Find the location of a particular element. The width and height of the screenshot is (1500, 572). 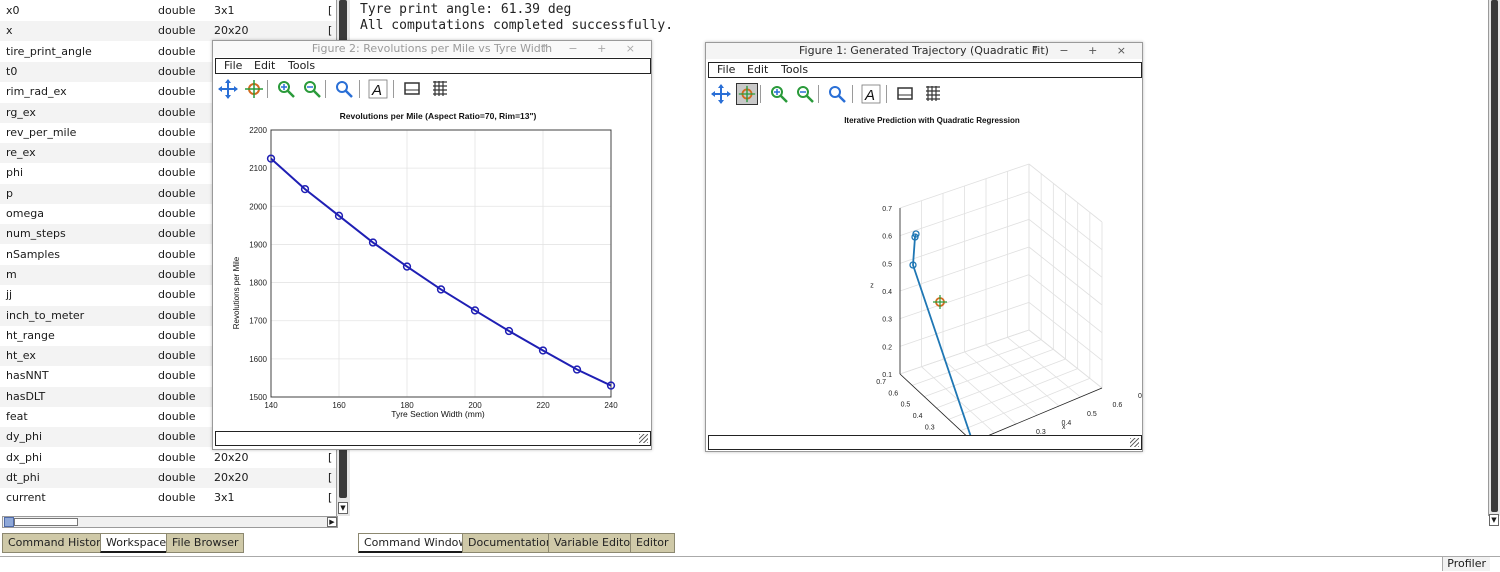

workspace-name-cell: rim_rad_ex is located at coordinates (36, 92).